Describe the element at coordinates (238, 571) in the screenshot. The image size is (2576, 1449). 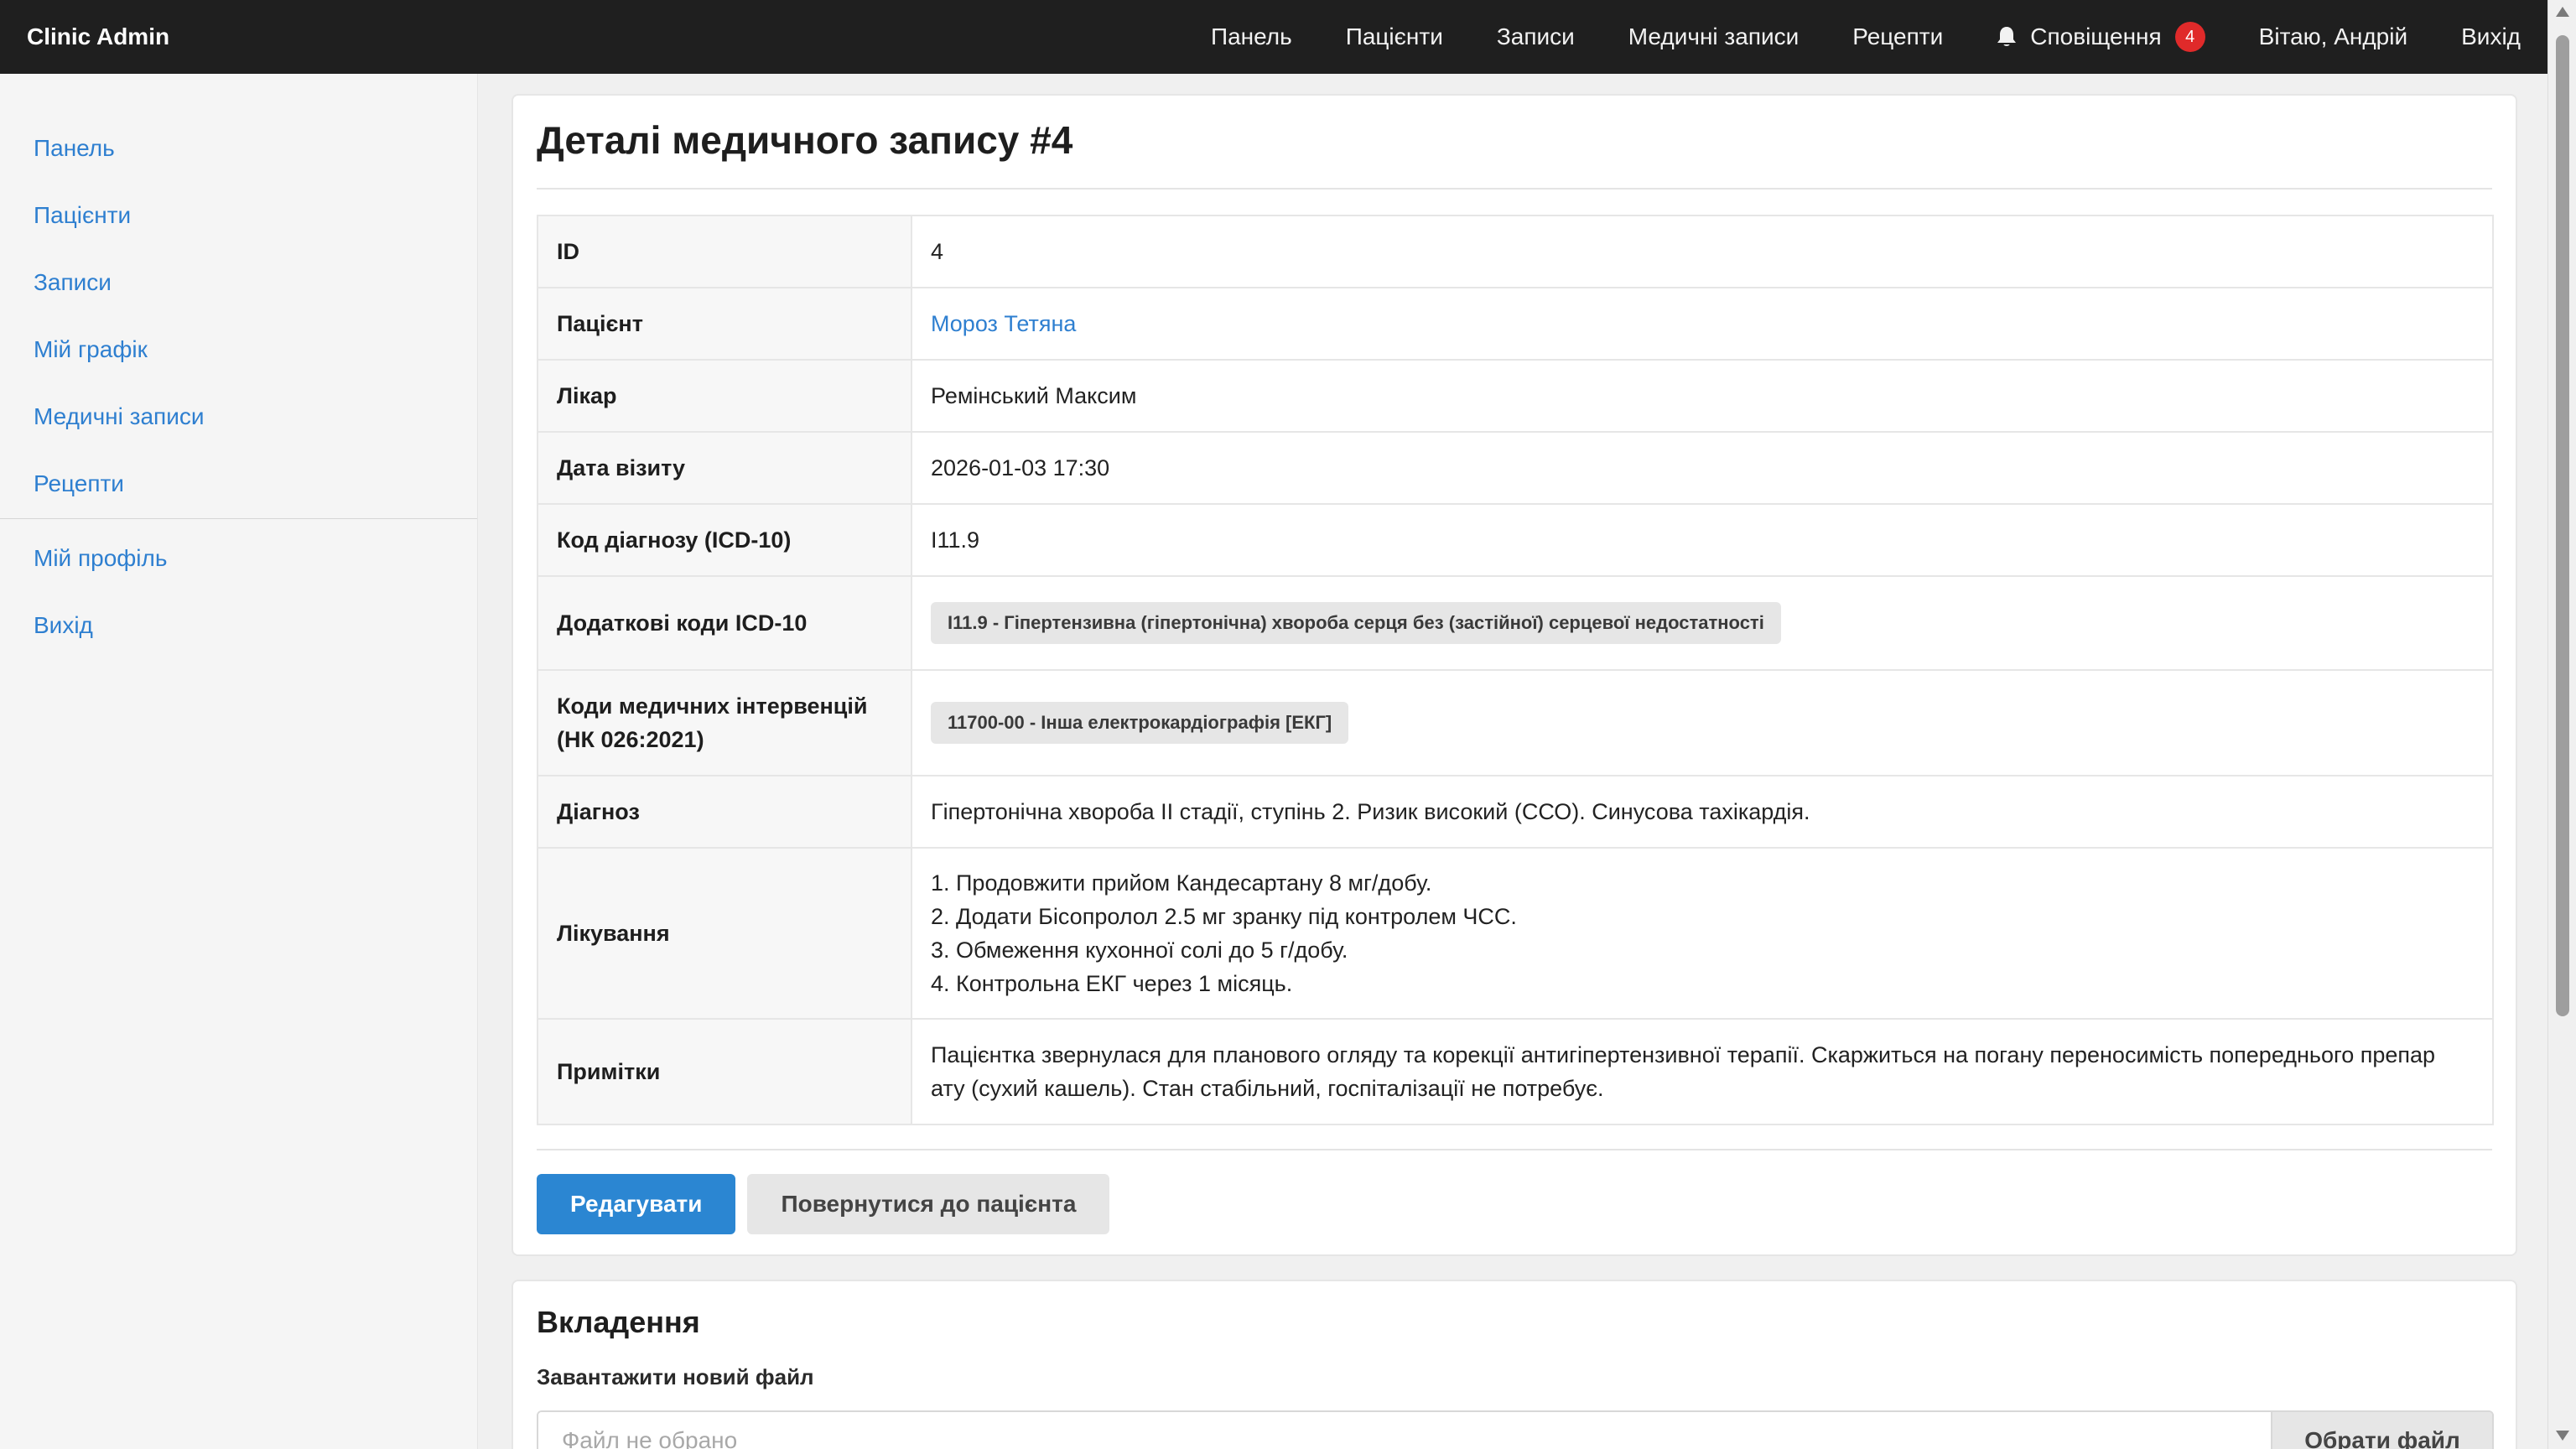
I see `sidebar-item-my-profile: Мій профіль` at that location.